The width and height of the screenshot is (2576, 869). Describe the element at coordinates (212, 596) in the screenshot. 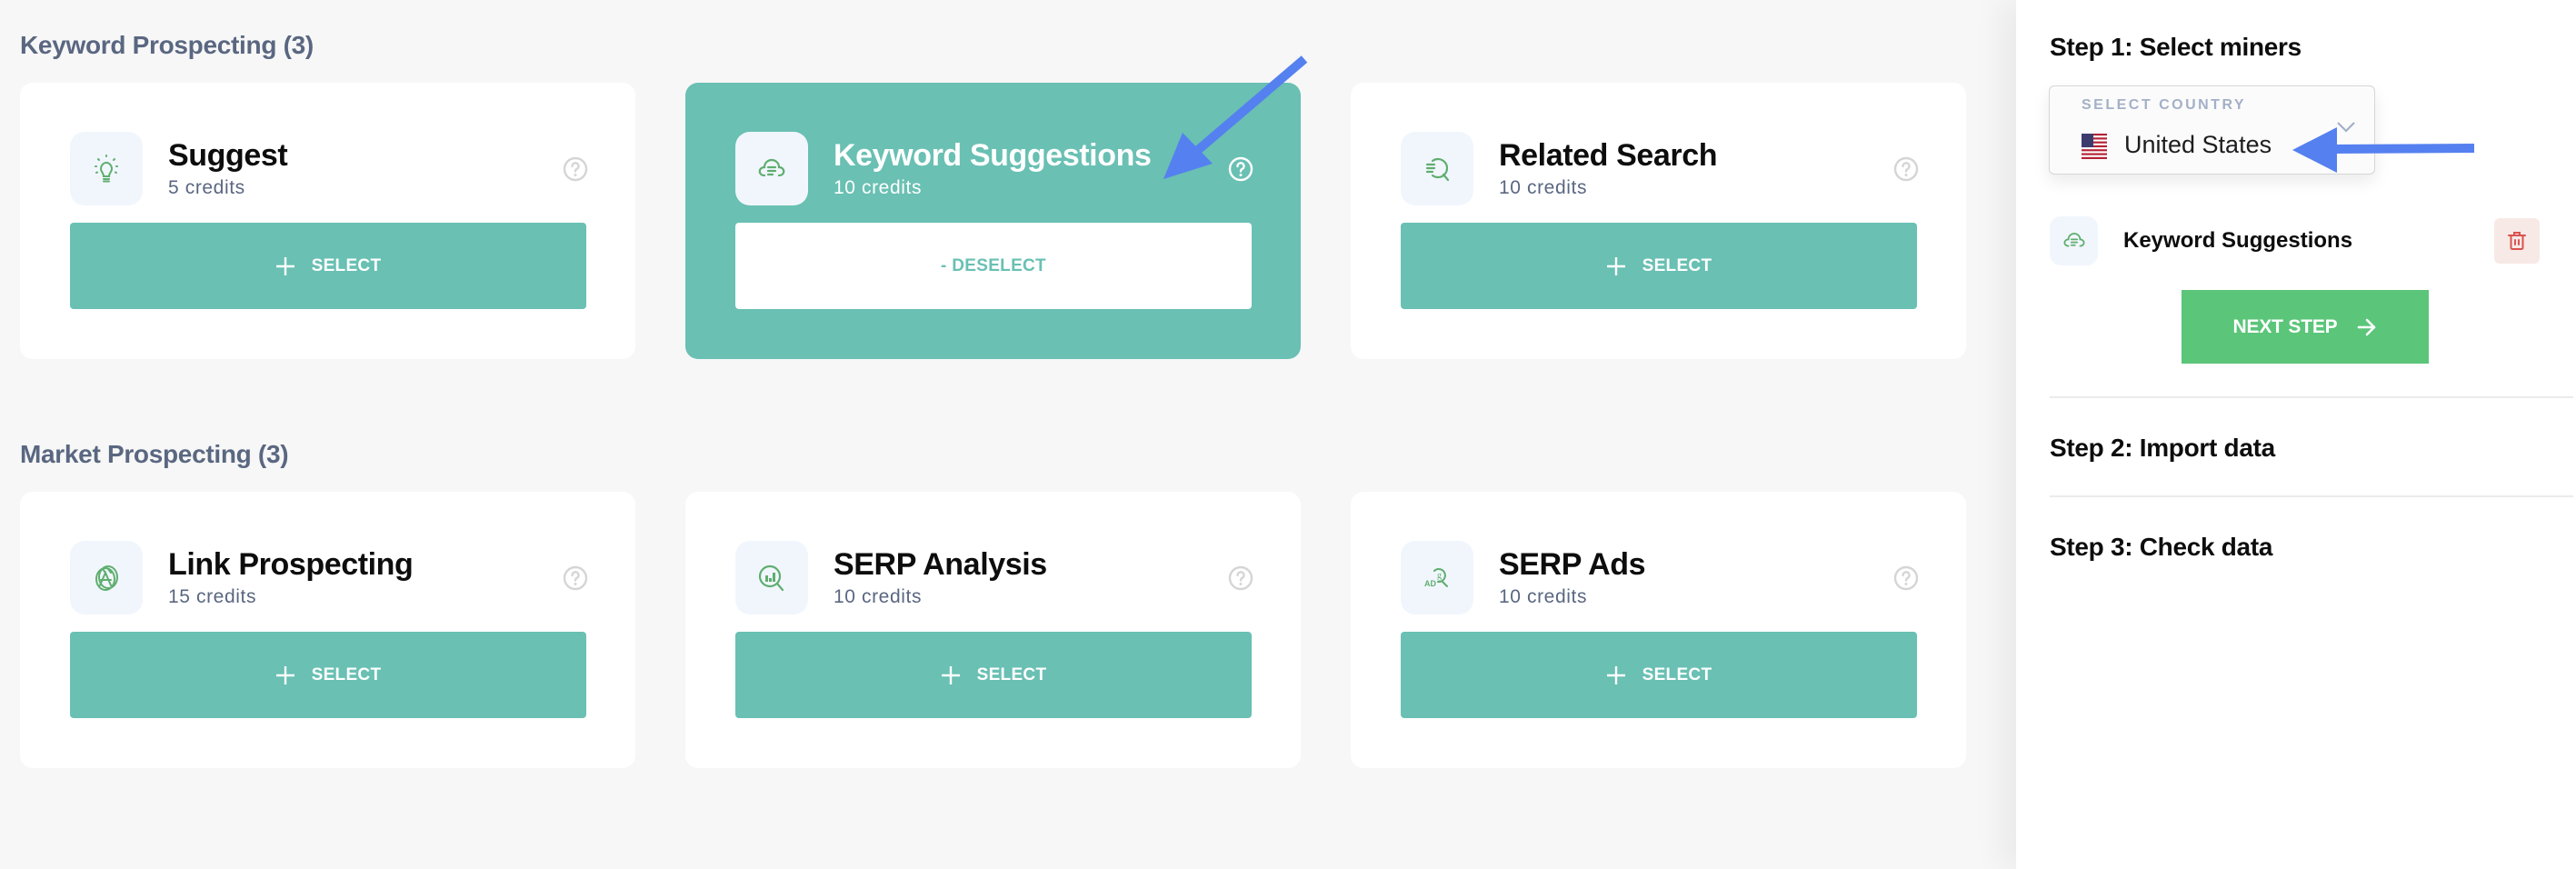

I see `miner-credits: 15 credits` at that location.